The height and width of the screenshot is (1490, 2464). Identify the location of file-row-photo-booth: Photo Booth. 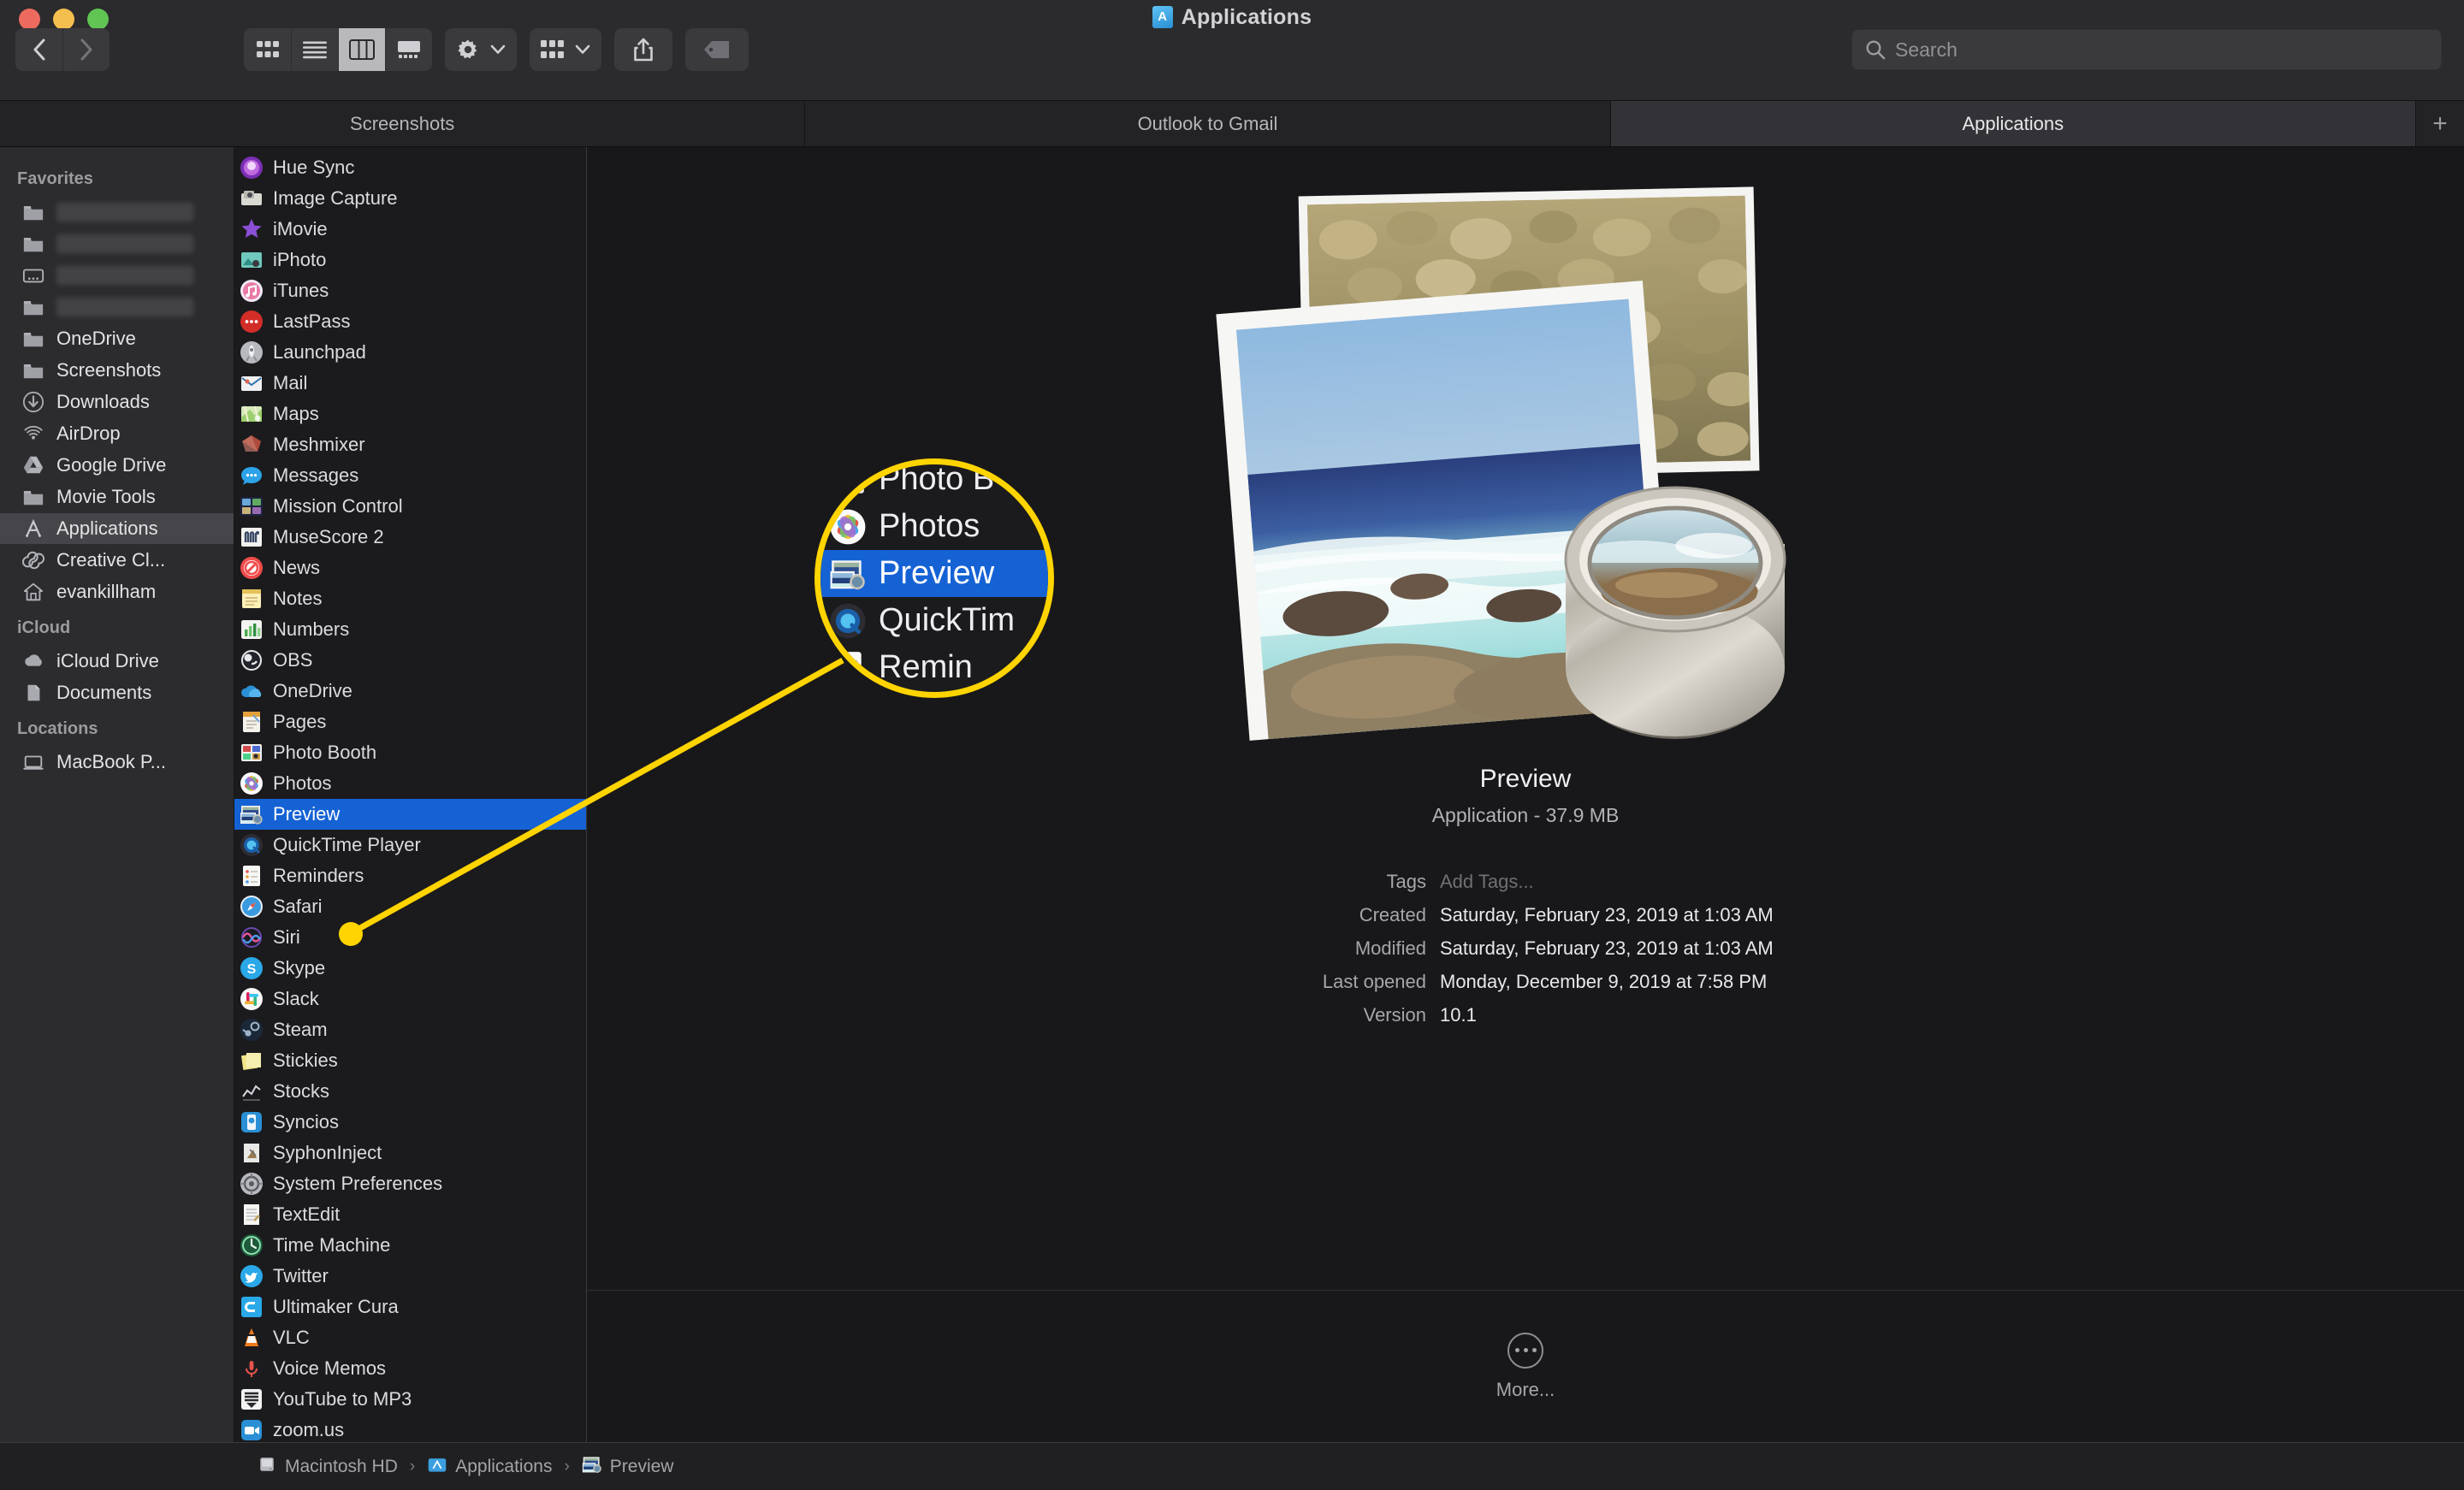
(410, 752).